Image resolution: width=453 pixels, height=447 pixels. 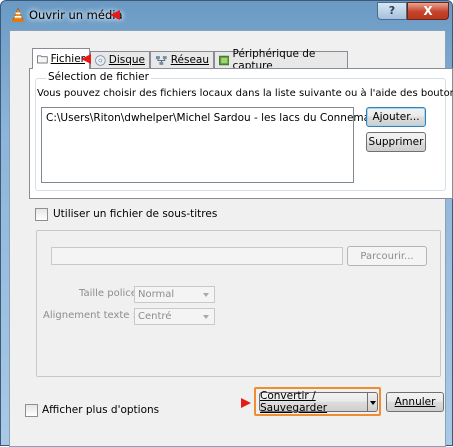 What do you see at coordinates (156, 294) in the screenshot?
I see `font-size-value: Normal` at bounding box center [156, 294].